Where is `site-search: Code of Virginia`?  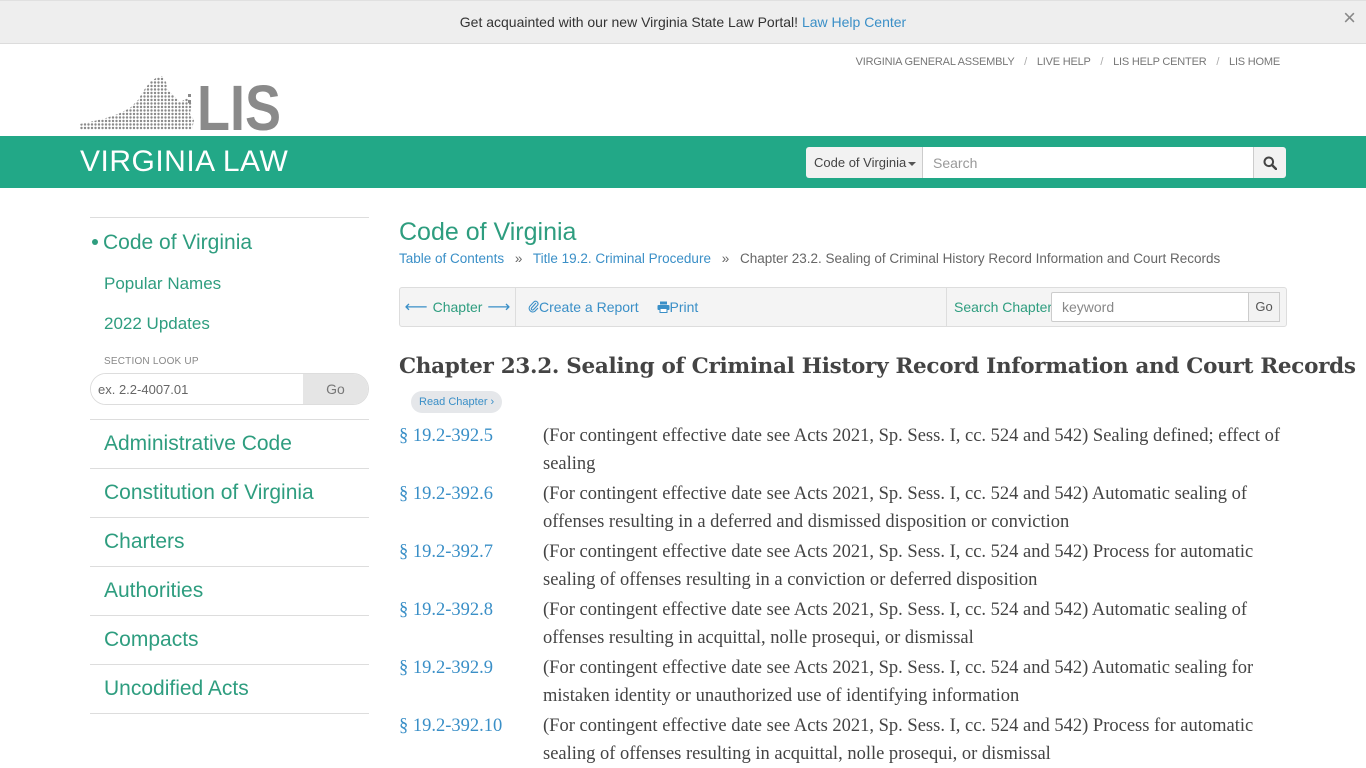 site-search: Code of Virginia is located at coordinates (1046, 162).